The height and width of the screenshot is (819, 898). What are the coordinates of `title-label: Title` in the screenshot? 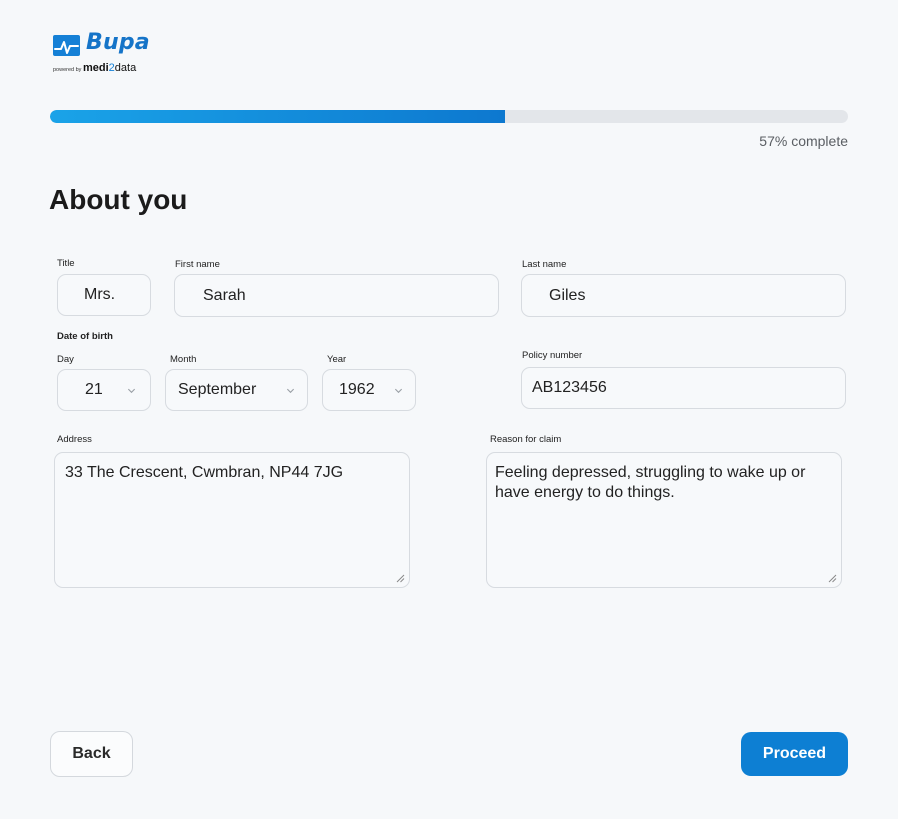 It's located at (66, 263).